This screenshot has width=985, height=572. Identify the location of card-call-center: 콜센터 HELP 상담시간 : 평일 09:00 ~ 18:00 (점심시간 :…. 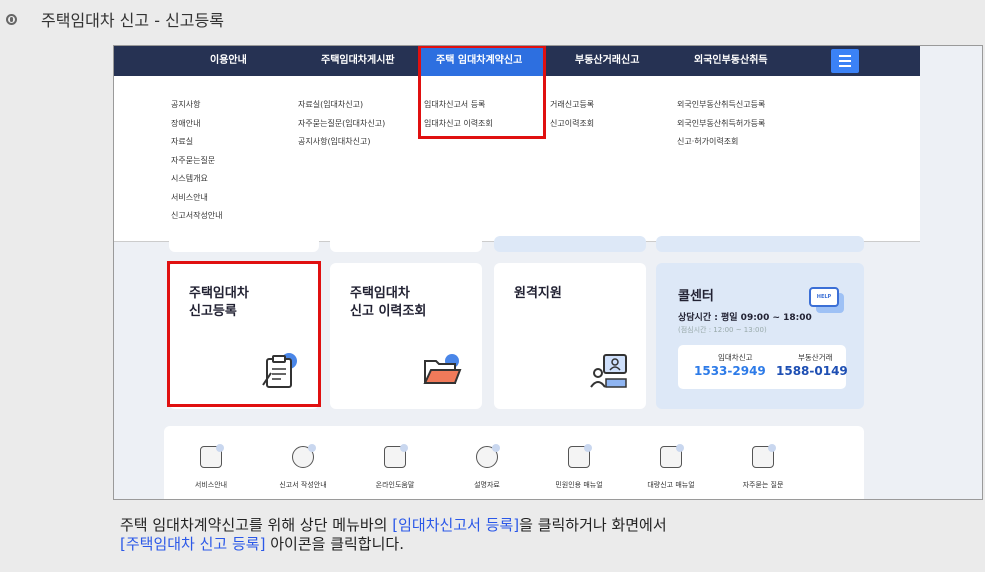
(760, 336).